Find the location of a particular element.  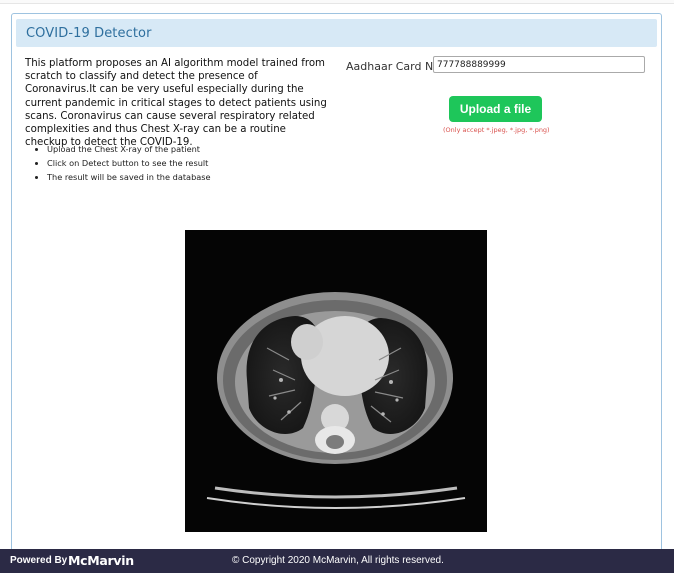

upload-file-button: Upload a file is located at coordinates (495, 109).